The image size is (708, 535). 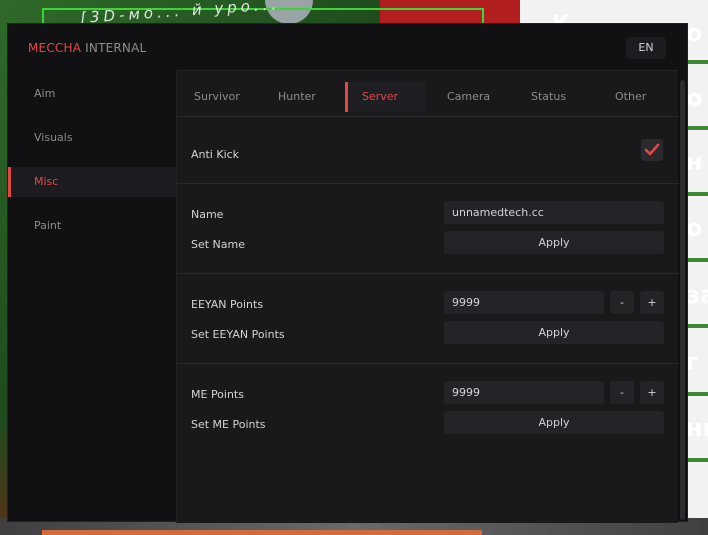 I want to click on sidebar-item-paint: Paint, so click(x=92, y=226).